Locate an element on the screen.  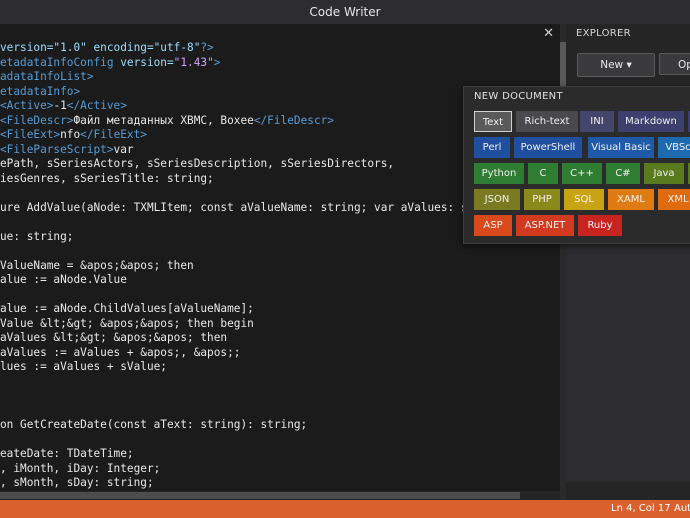
doc-type-markdown: Markdown is located at coordinates (651, 121).